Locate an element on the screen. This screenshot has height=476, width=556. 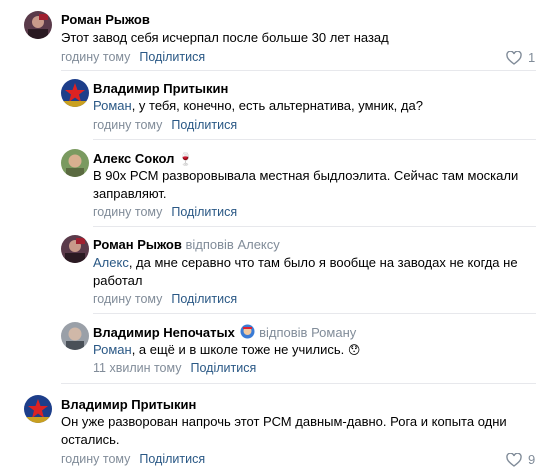
comment-author: Алекс Сокол 🍷 is located at coordinates (143, 158).